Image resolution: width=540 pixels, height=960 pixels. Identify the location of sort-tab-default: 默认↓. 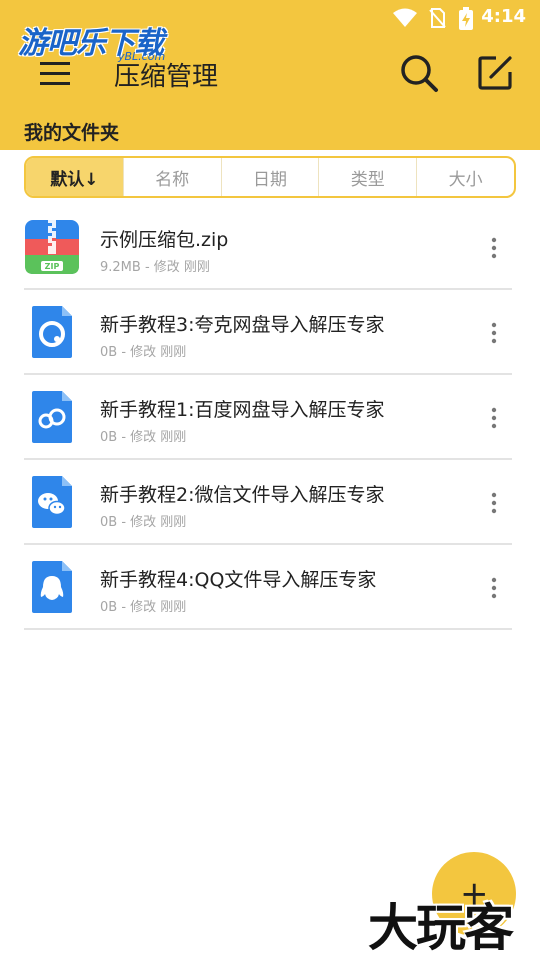
(75, 177).